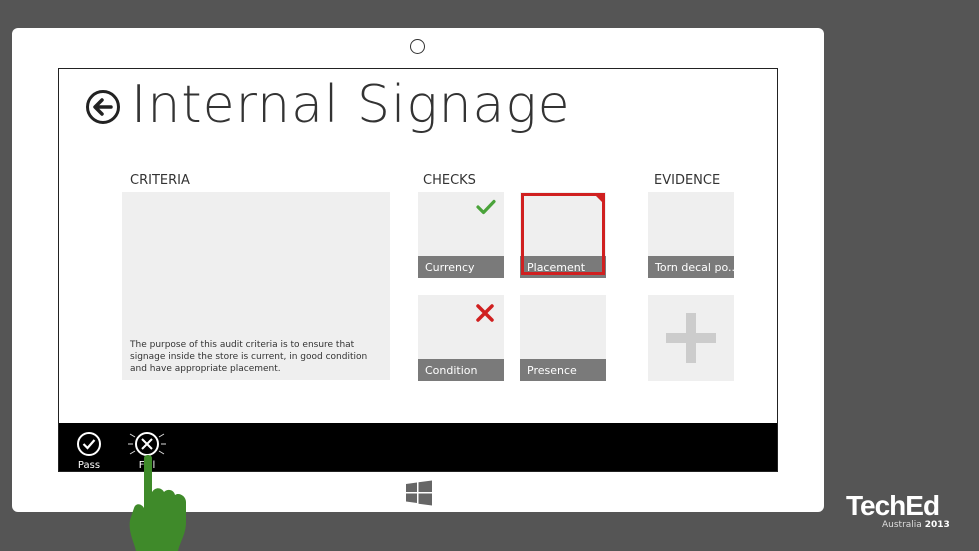 This screenshot has width=979, height=551. I want to click on selection-highlight, so click(563, 234).